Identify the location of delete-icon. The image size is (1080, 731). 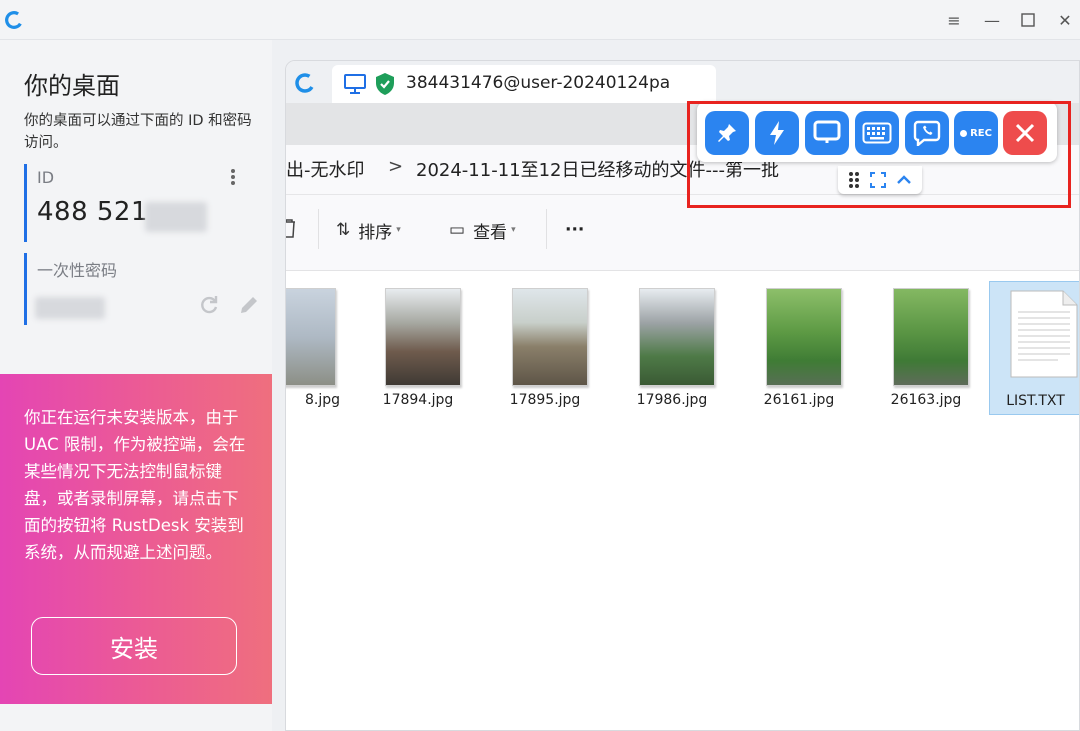
(291, 228).